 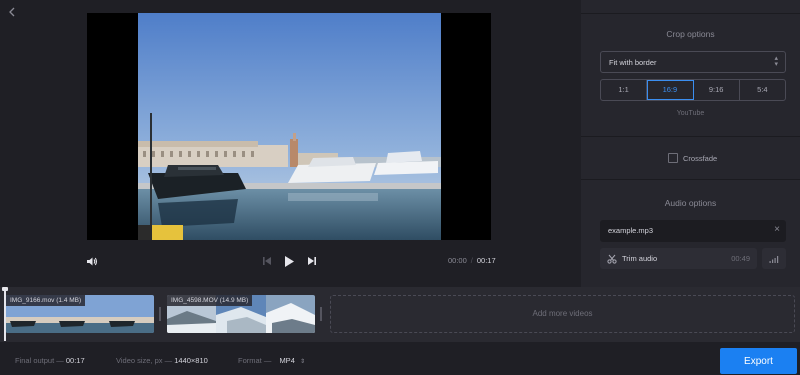 I want to click on skip-next-icon, so click(x=312, y=261).